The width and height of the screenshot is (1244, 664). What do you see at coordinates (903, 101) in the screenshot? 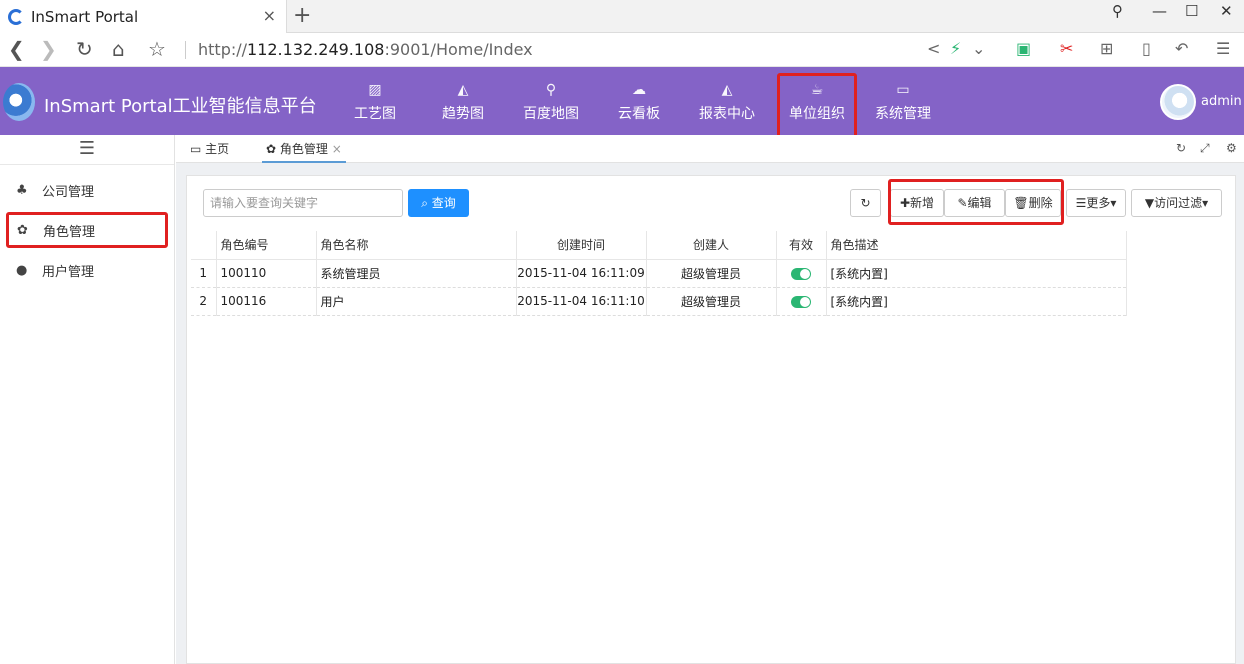
I see `nav-system-management: ▭ 系统管理` at bounding box center [903, 101].